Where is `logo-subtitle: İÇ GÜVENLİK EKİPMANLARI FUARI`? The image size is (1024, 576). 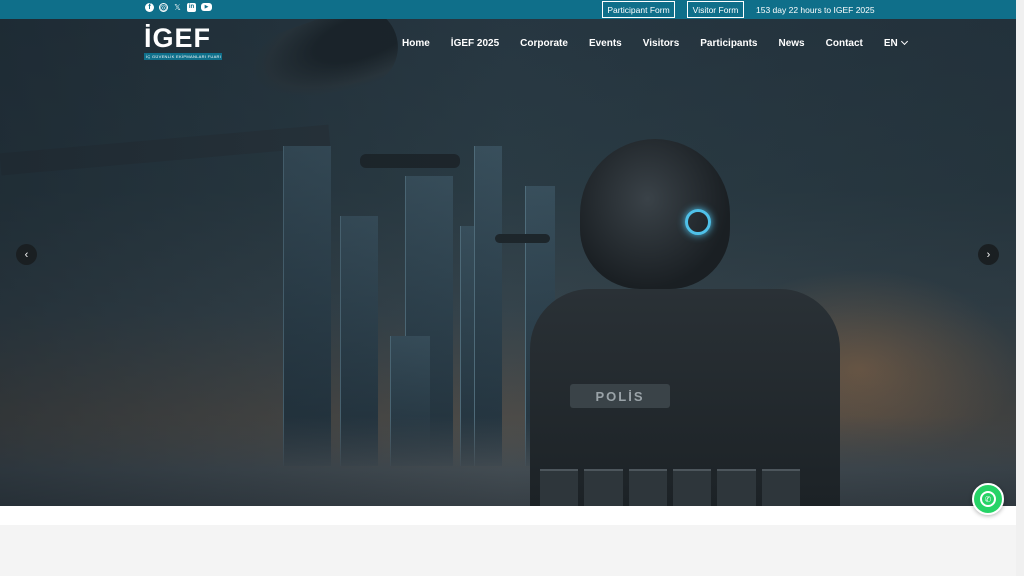
logo-subtitle: İÇ GÜVENLİK EKİPMANLARI FUARI is located at coordinates (183, 56).